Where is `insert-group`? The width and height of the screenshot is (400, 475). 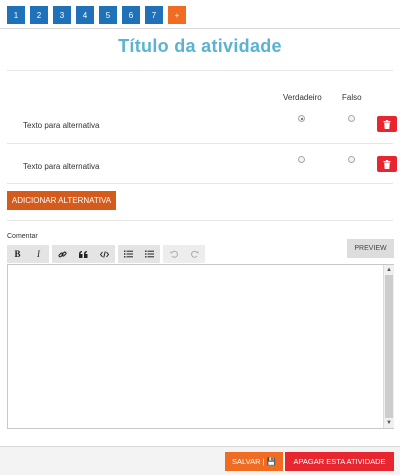 insert-group is located at coordinates (83, 254).